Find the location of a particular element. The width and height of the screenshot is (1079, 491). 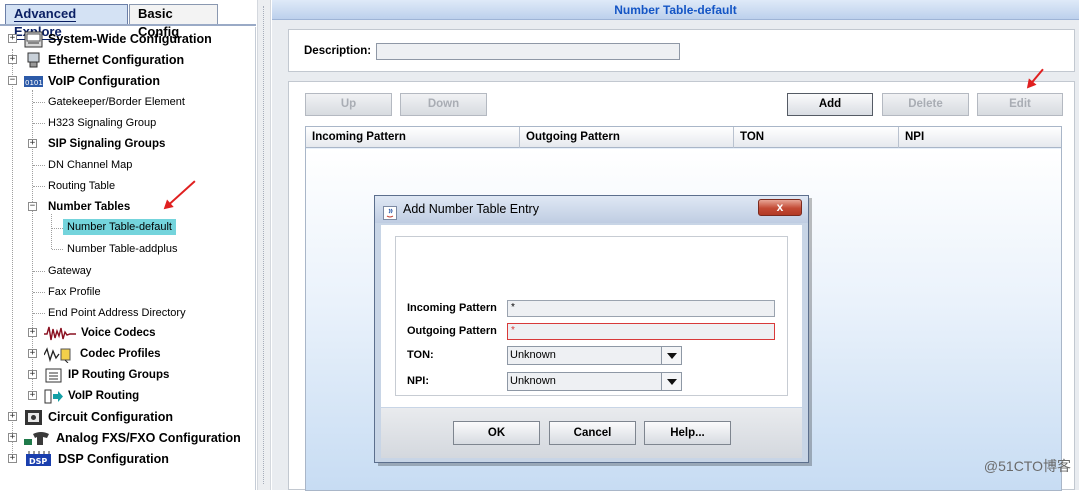

tree-item-routing-table: Routing Table is located at coordinates (81, 186).